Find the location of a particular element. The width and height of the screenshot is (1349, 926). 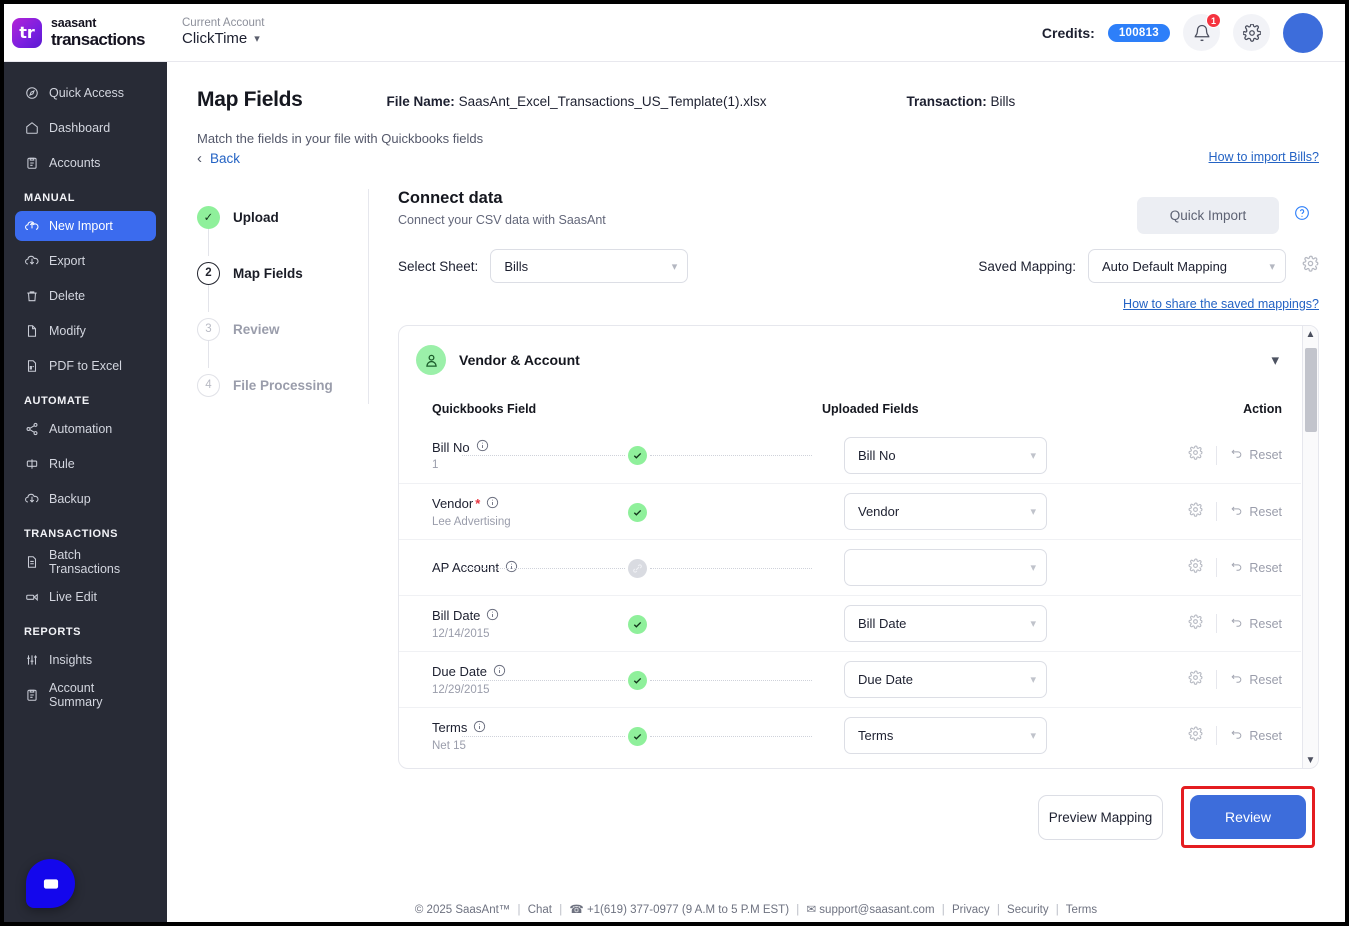

sidebar-item-live-edit: Live Edit is located at coordinates (85, 597).